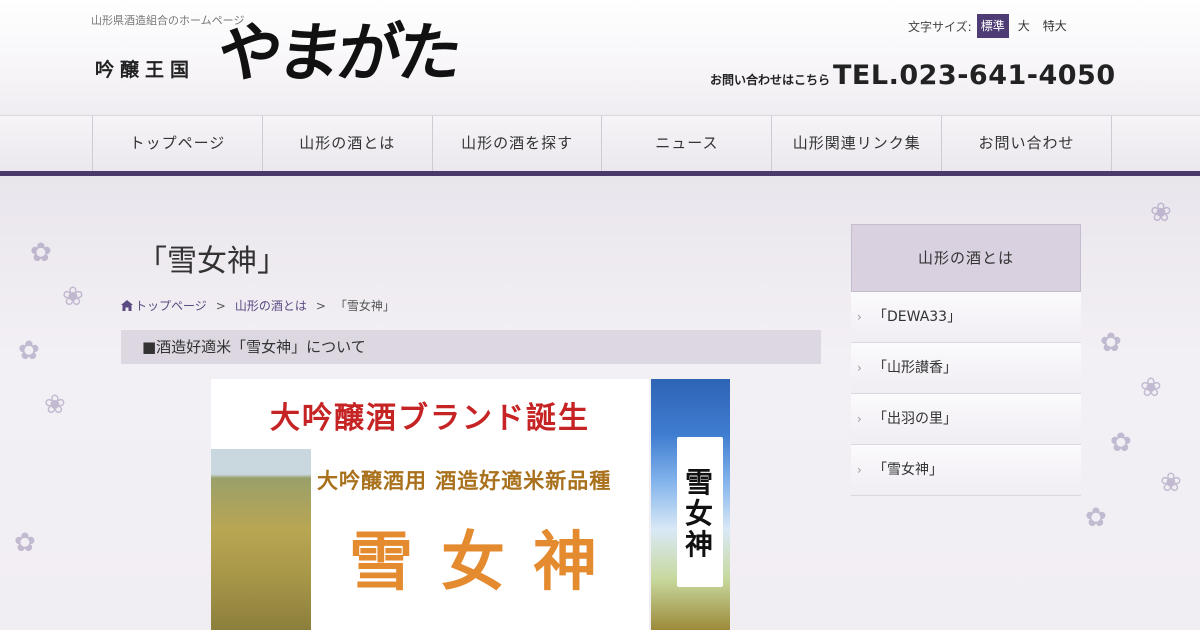  What do you see at coordinates (966, 258) in the screenshot?
I see `sidebar-heading: 山形の酒とは` at bounding box center [966, 258].